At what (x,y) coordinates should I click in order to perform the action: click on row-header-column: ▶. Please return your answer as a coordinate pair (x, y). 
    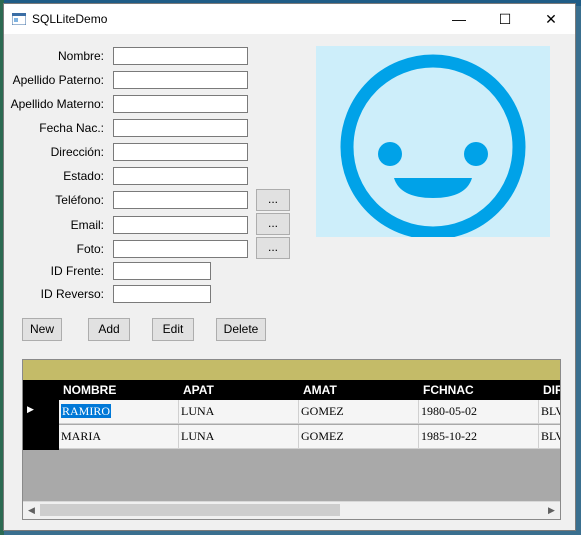
    Looking at the image, I should click on (41, 425).